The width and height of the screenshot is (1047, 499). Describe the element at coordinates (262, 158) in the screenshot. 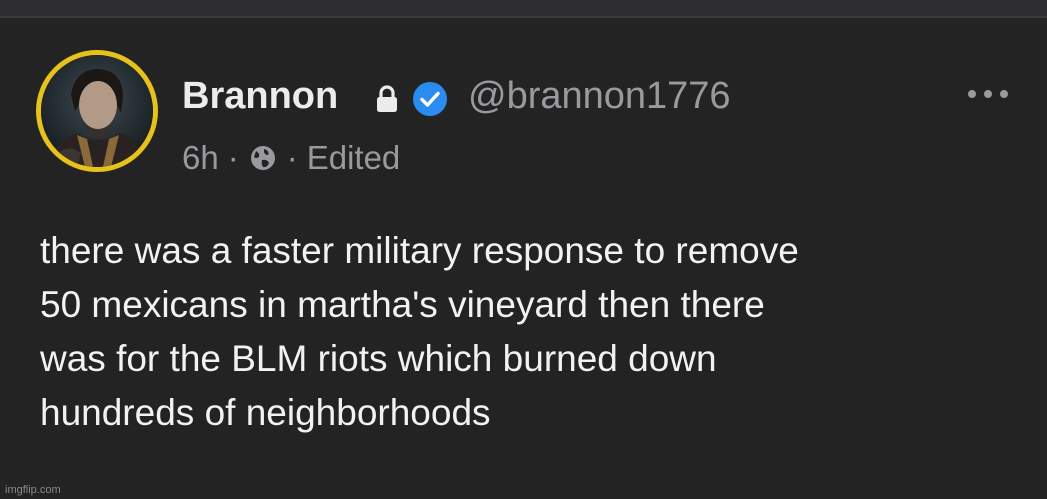

I see `globe-icon` at that location.